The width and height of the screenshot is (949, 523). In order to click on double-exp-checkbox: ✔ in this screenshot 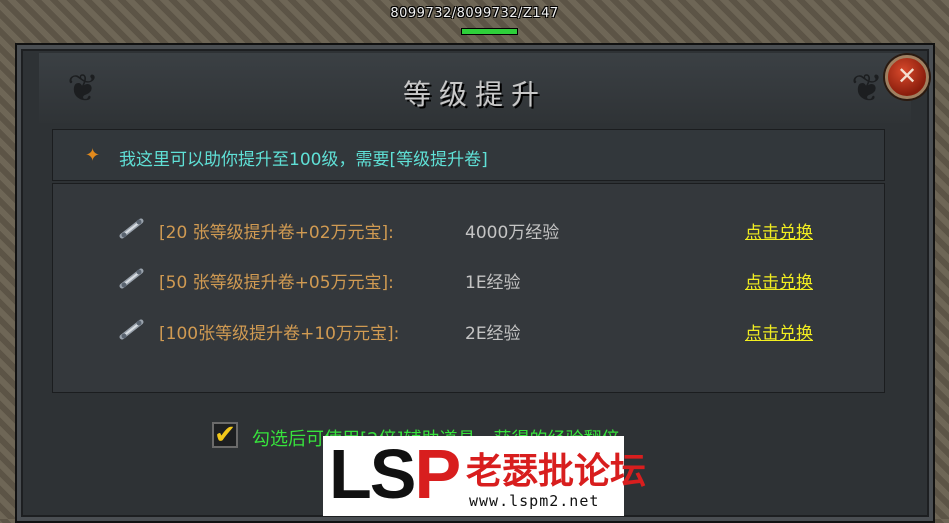, I will do `click(225, 435)`.